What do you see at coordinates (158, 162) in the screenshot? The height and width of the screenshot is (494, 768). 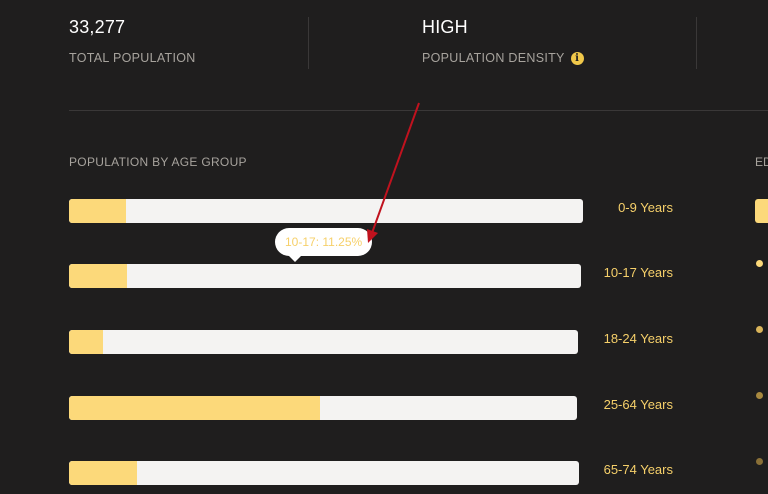 I see `age-group-title: POPULATION BY AGE GROUP` at bounding box center [158, 162].